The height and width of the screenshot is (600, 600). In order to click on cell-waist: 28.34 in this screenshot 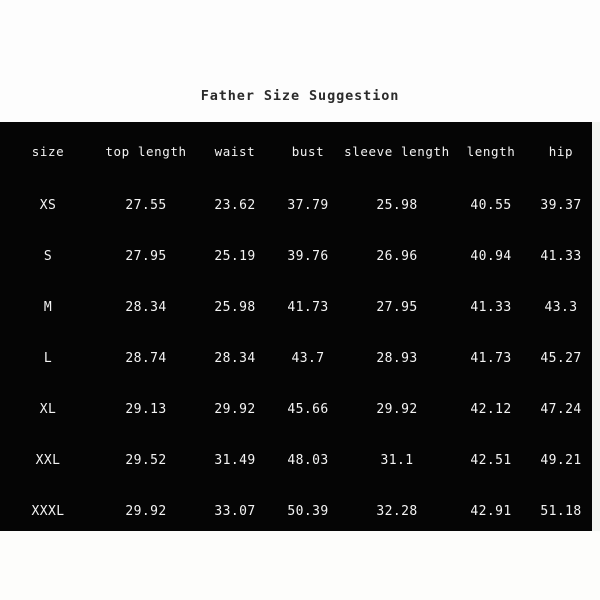, I will do `click(235, 358)`.